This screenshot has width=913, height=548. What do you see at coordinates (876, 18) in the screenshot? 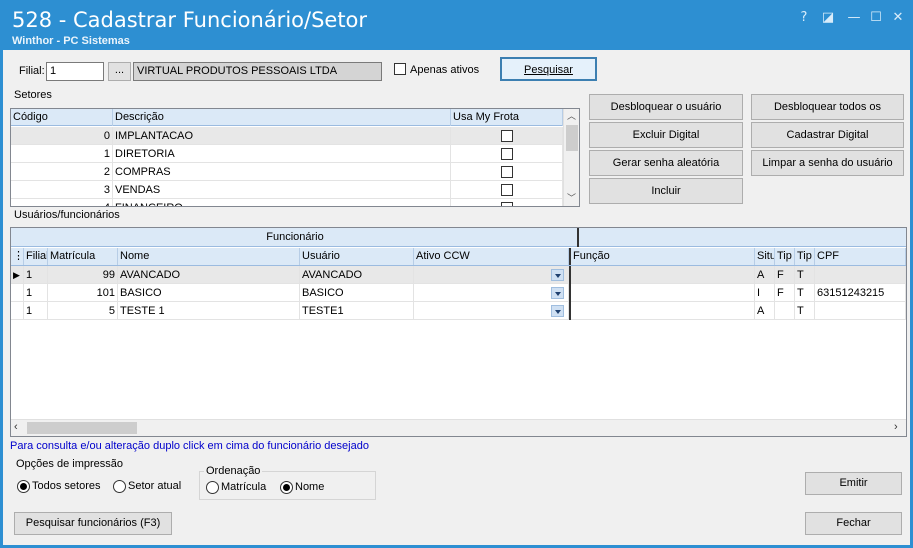
I see `maximize-icon: ☐` at bounding box center [876, 18].